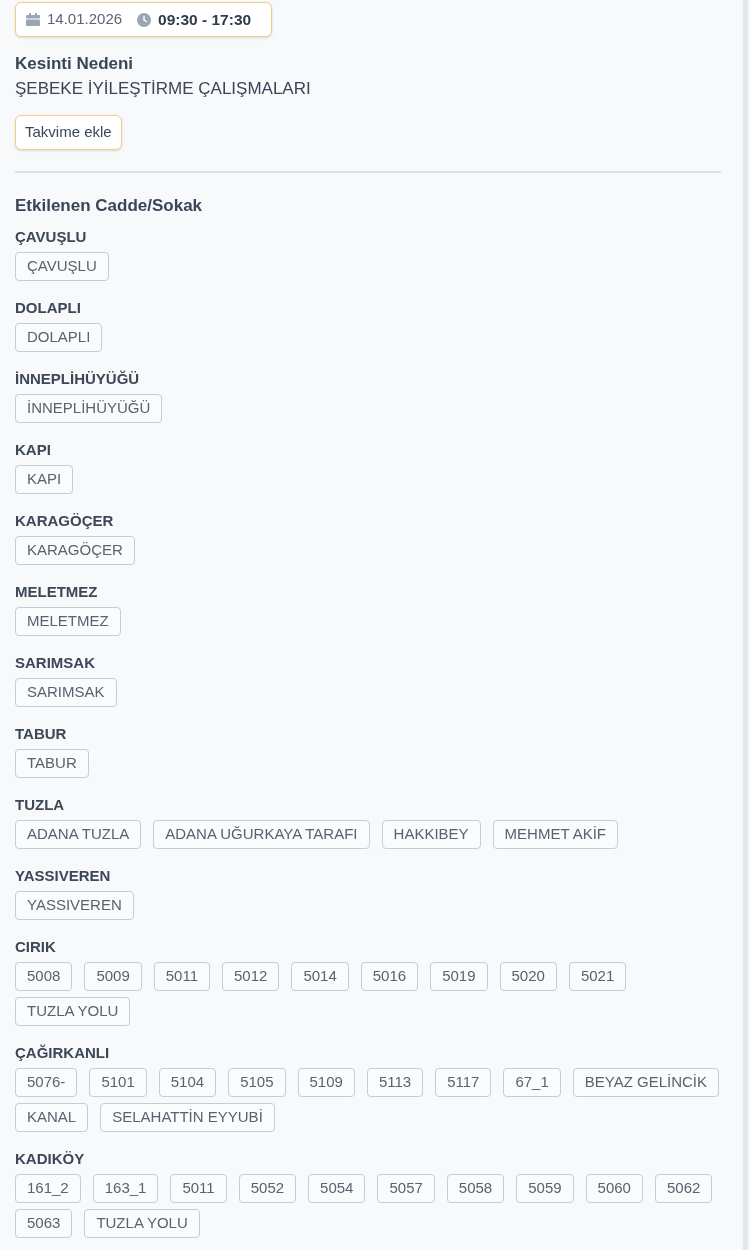  What do you see at coordinates (683, 1188) in the screenshot?
I see `street-tag: 5062` at bounding box center [683, 1188].